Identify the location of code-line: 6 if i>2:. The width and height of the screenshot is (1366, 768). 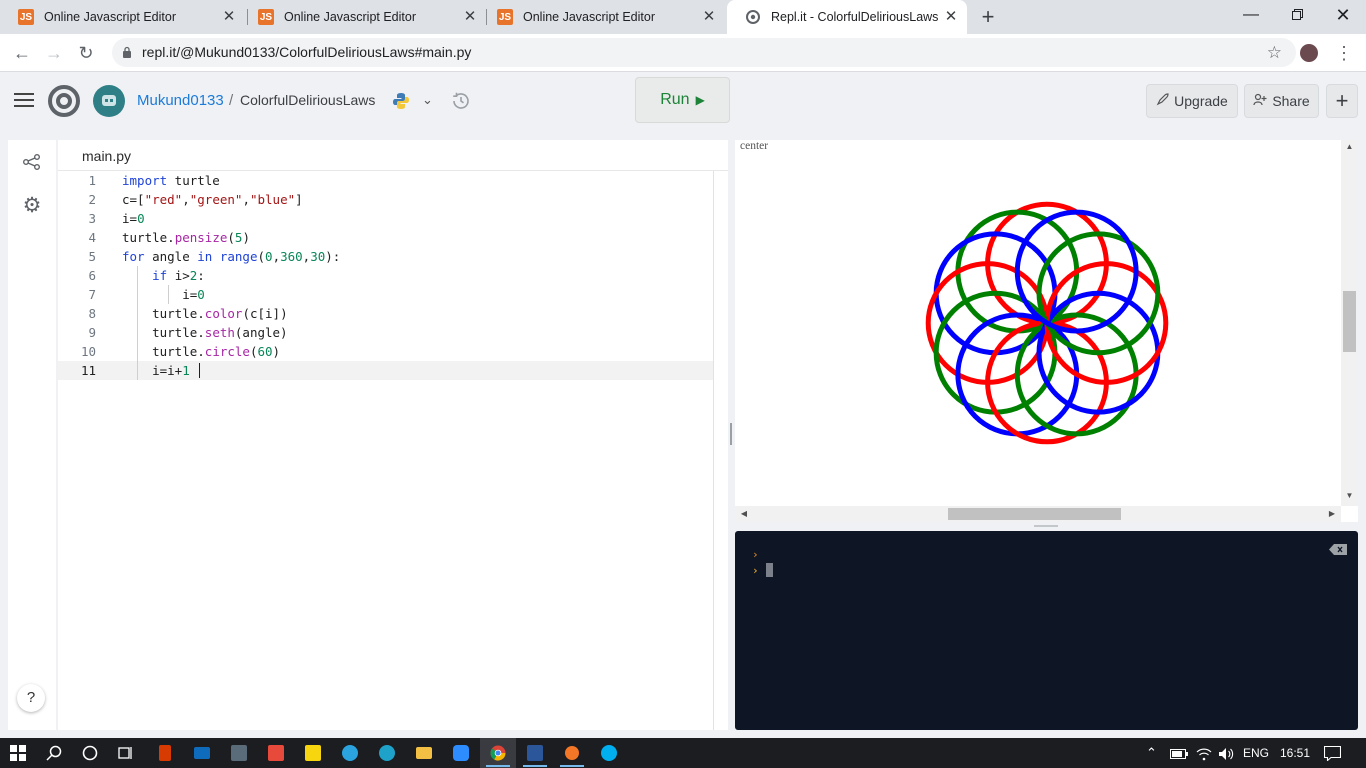
(385, 275).